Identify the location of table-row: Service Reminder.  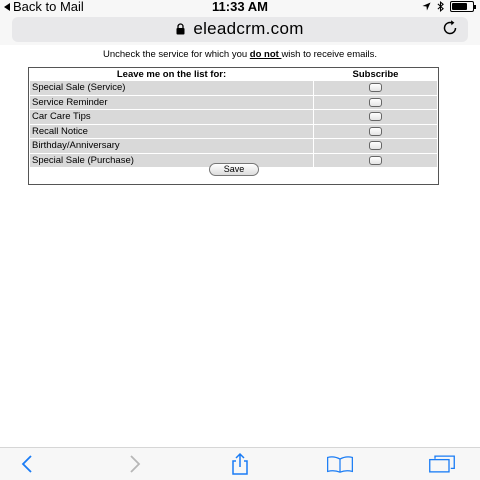
(233, 102).